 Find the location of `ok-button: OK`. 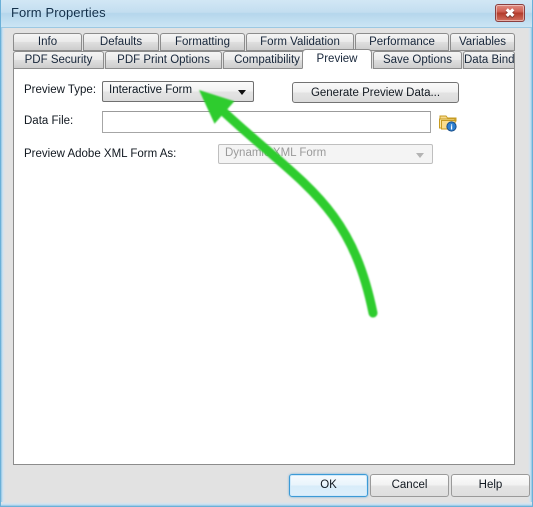

ok-button: OK is located at coordinates (328, 485).